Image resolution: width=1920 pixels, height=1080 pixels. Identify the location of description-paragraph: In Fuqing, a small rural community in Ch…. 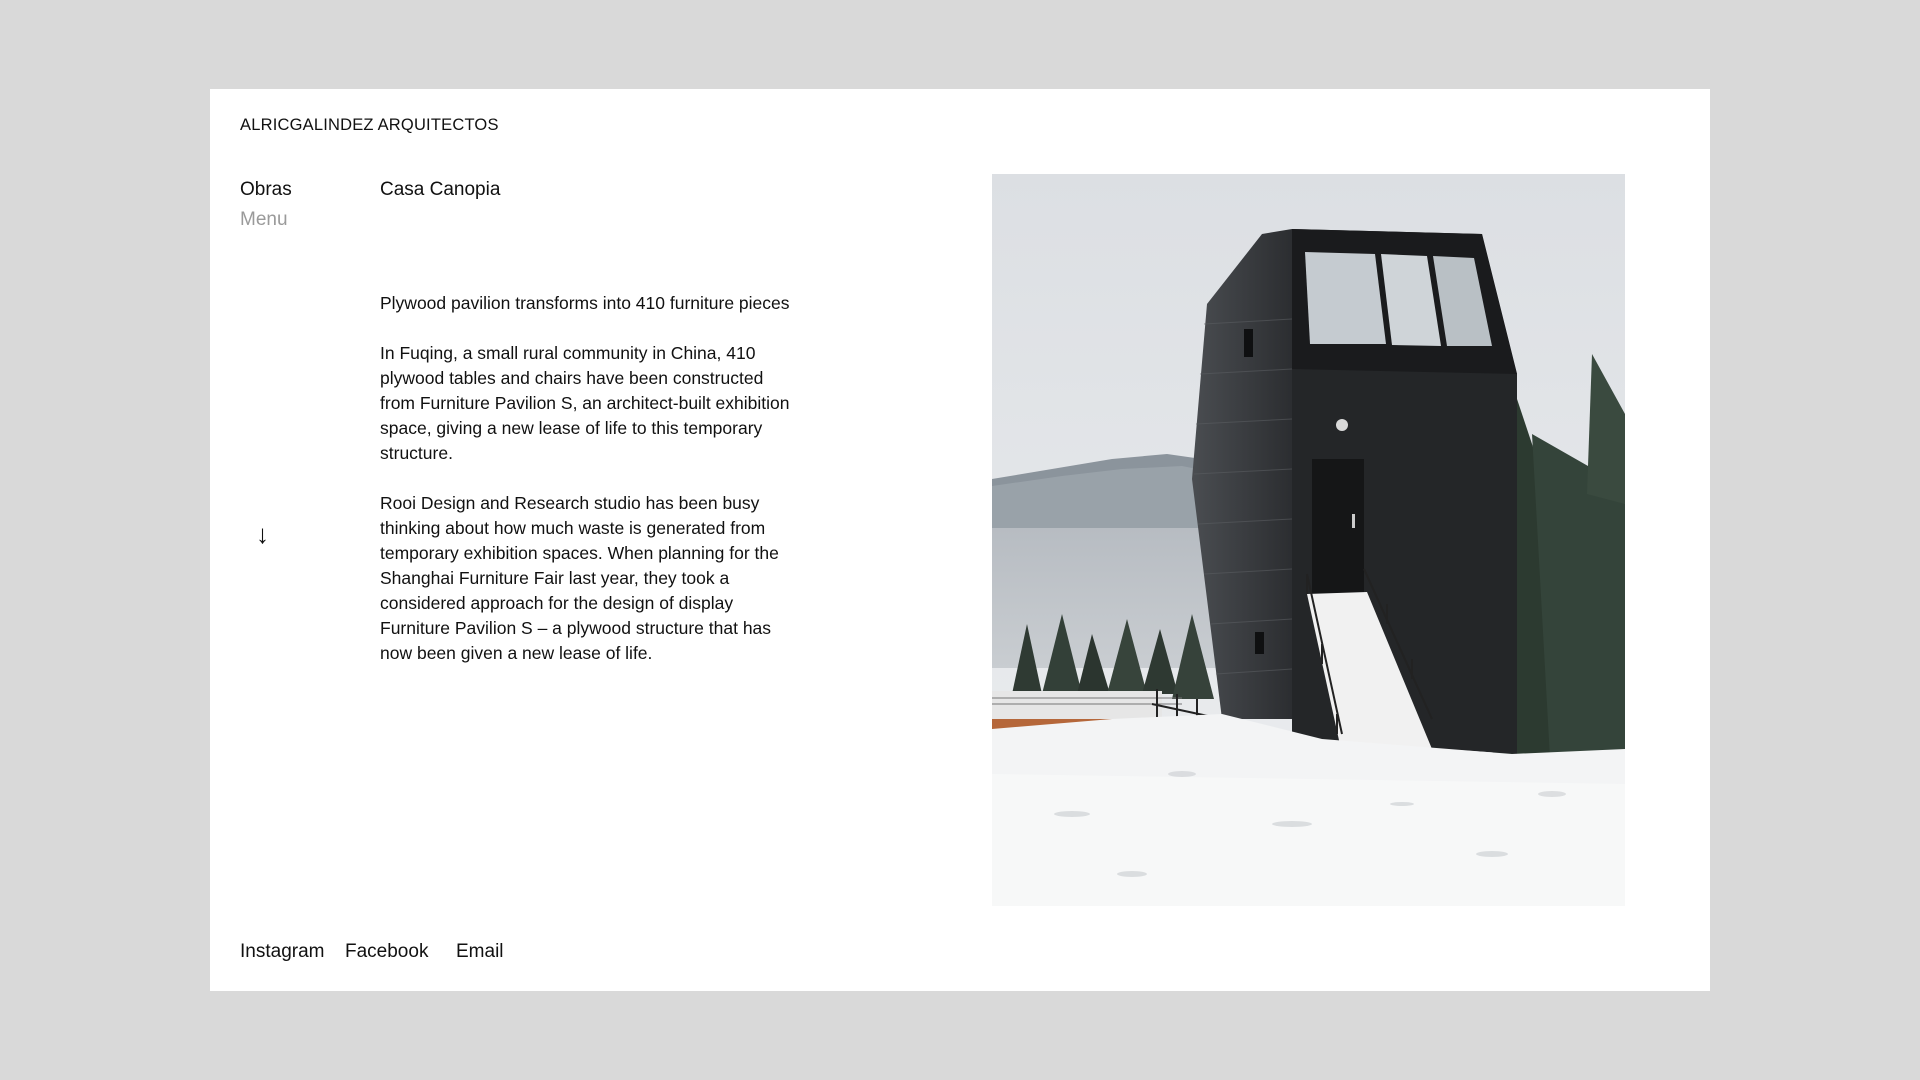
(585, 403).